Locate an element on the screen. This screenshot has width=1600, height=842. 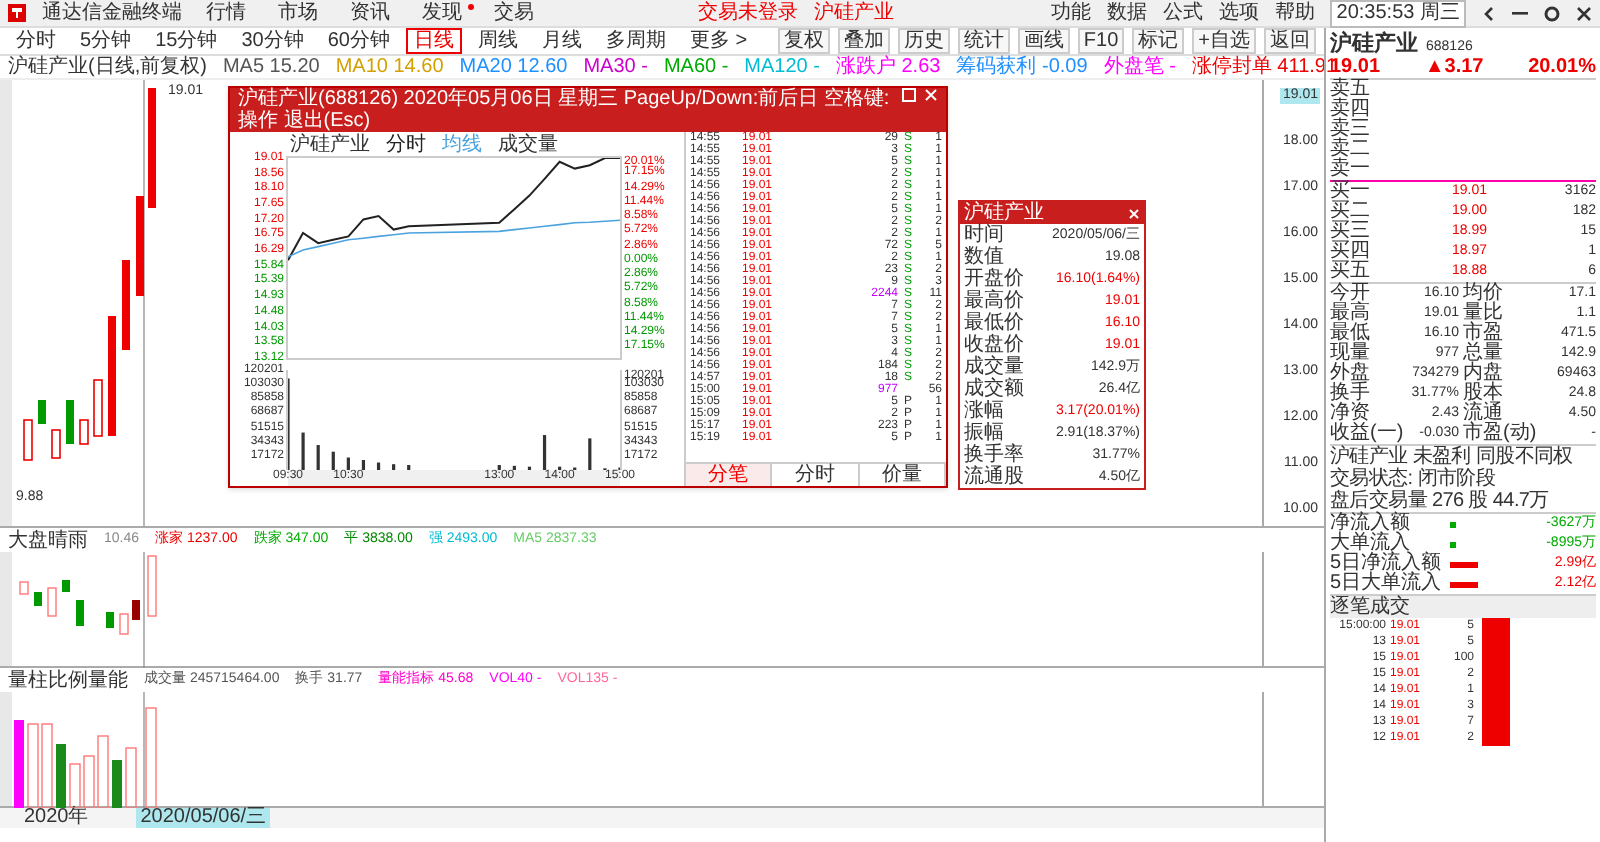
indicator-value: 外盘笔 - is located at coordinates (1139, 67).